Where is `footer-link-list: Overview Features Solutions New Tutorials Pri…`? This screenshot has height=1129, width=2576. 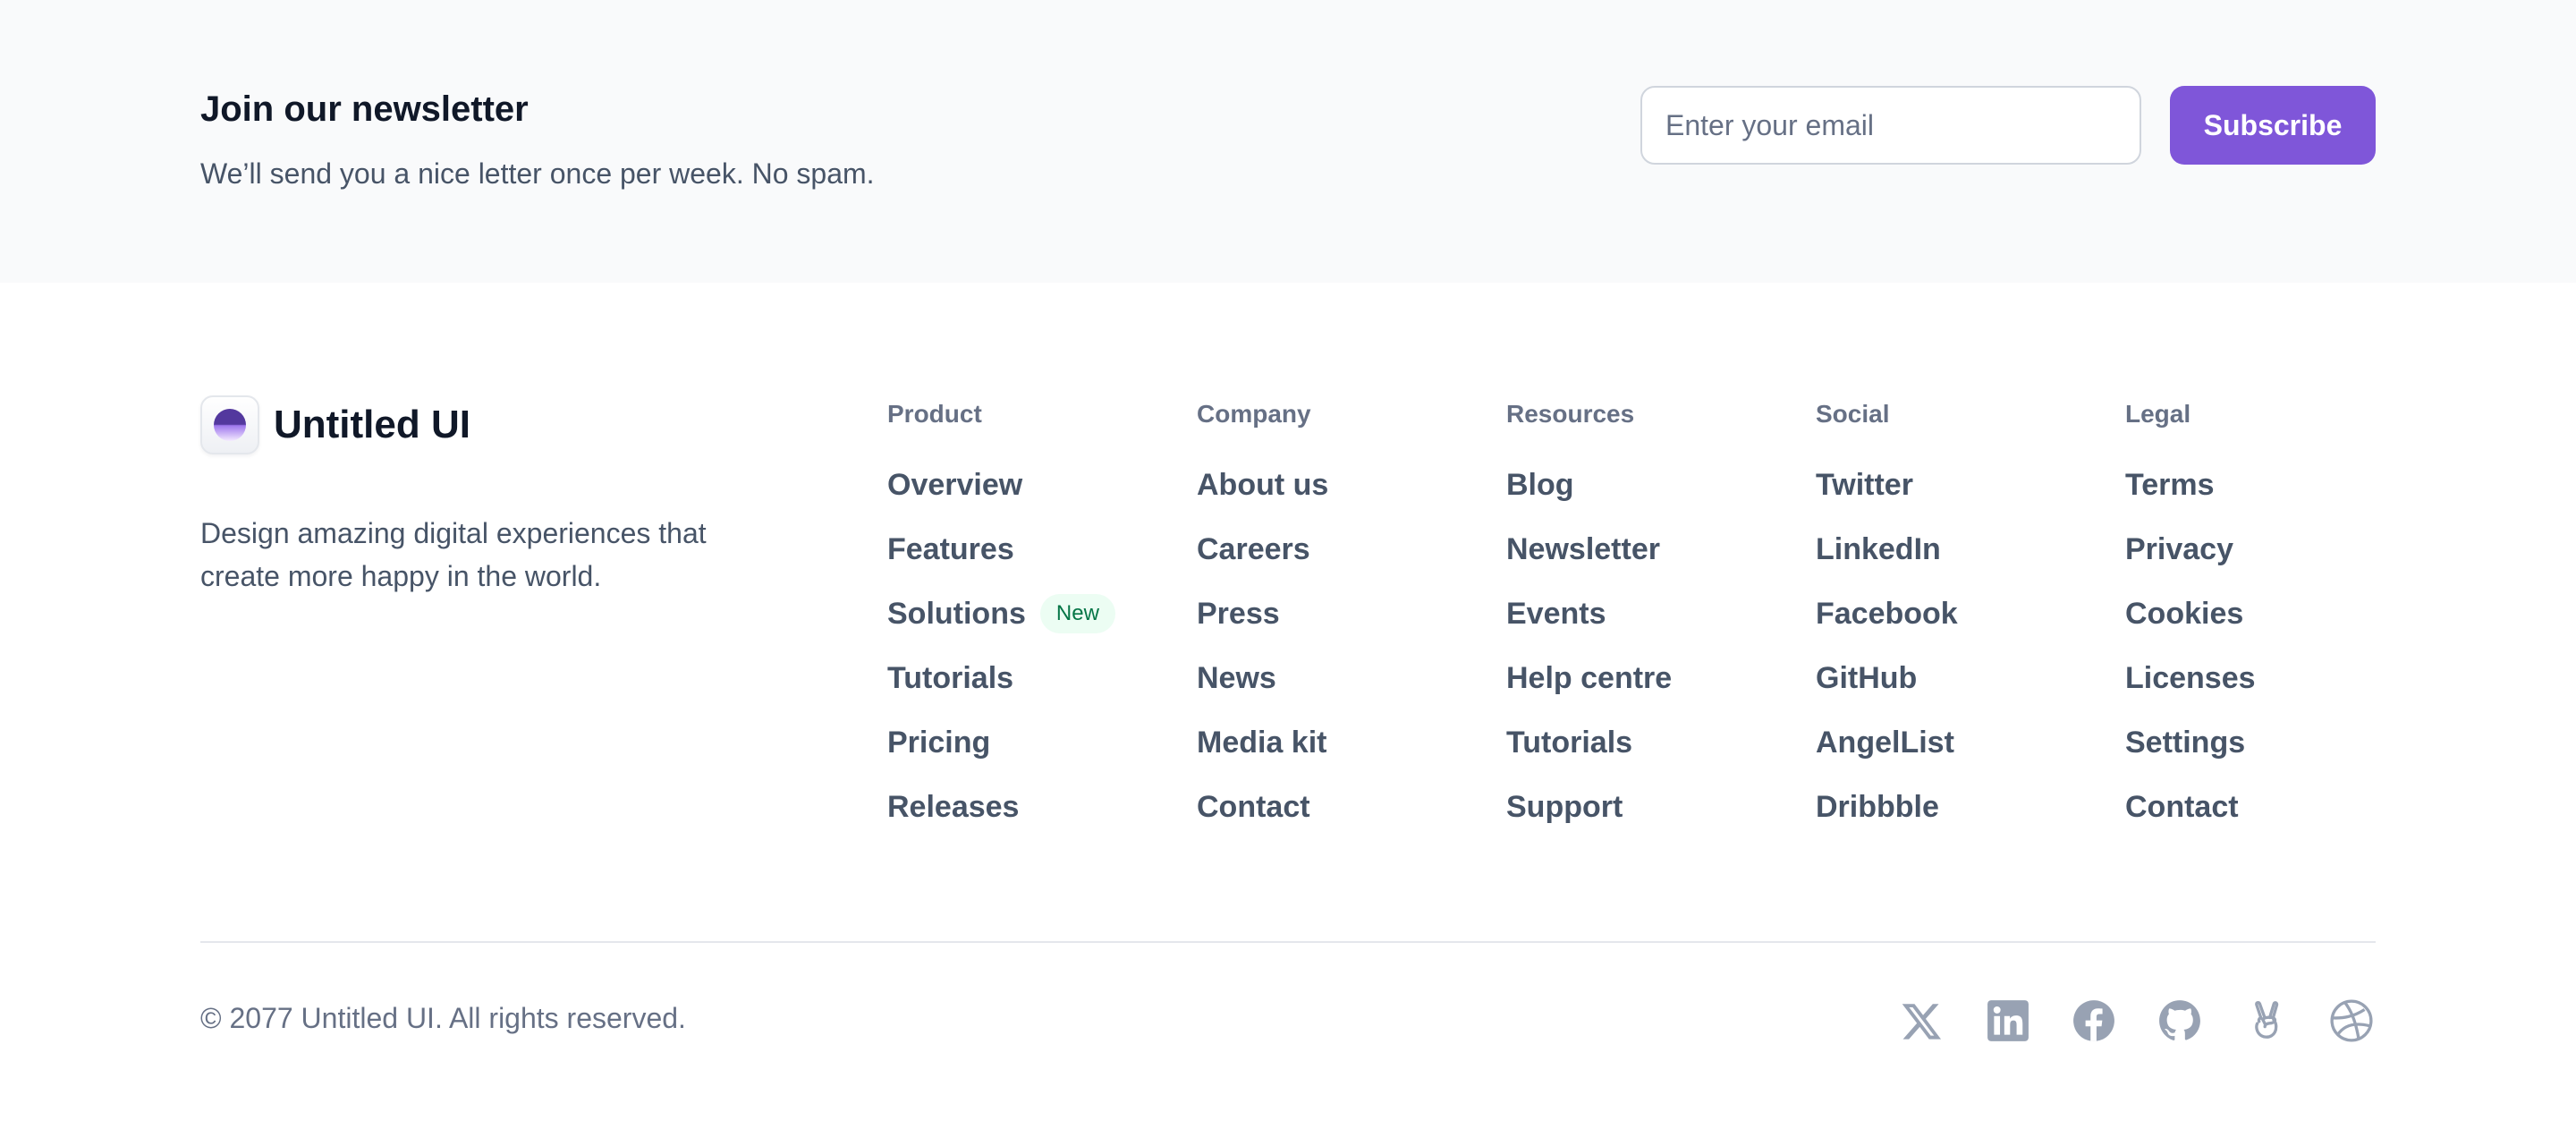 footer-link-list: Overview Features Solutions New Tutorials Pri… is located at coordinates (1001, 646).